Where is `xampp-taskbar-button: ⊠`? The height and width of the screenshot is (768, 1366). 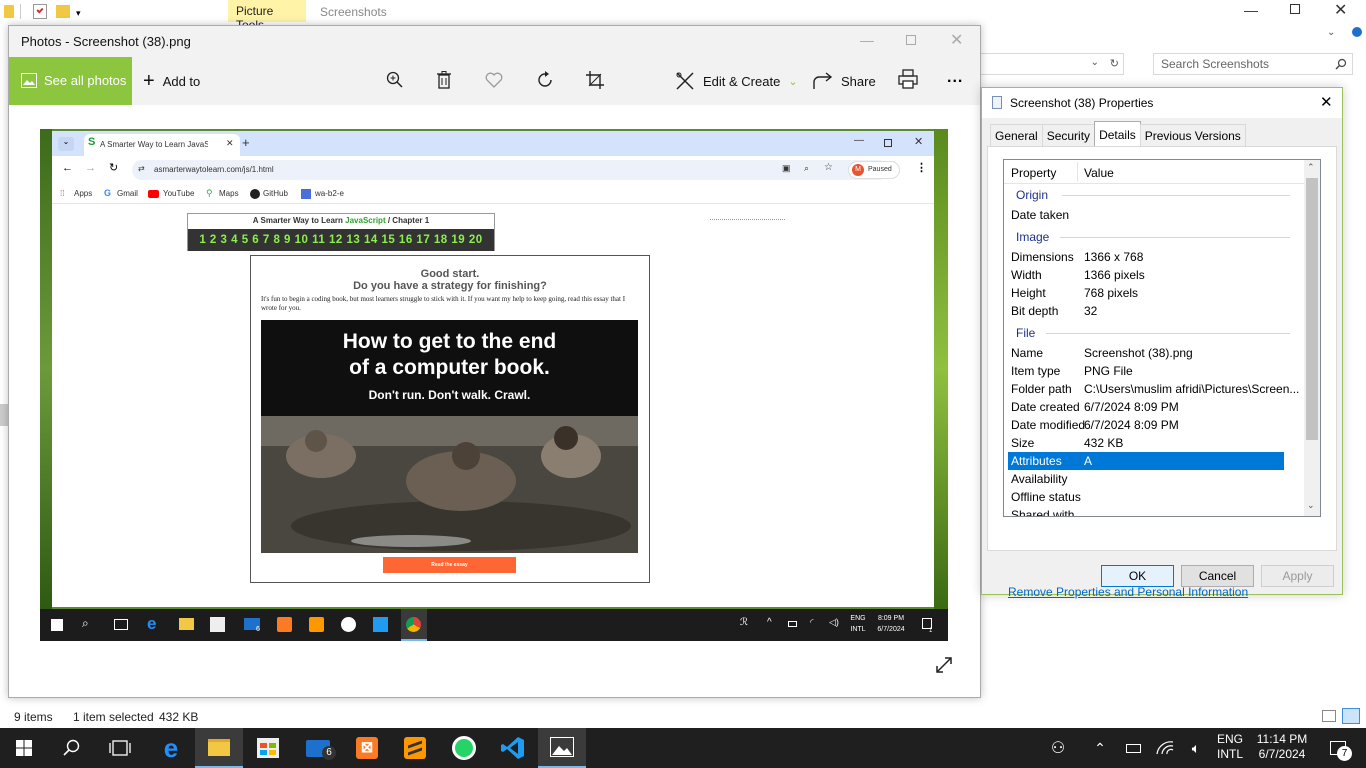 xampp-taskbar-button: ⊠ is located at coordinates (367, 748).